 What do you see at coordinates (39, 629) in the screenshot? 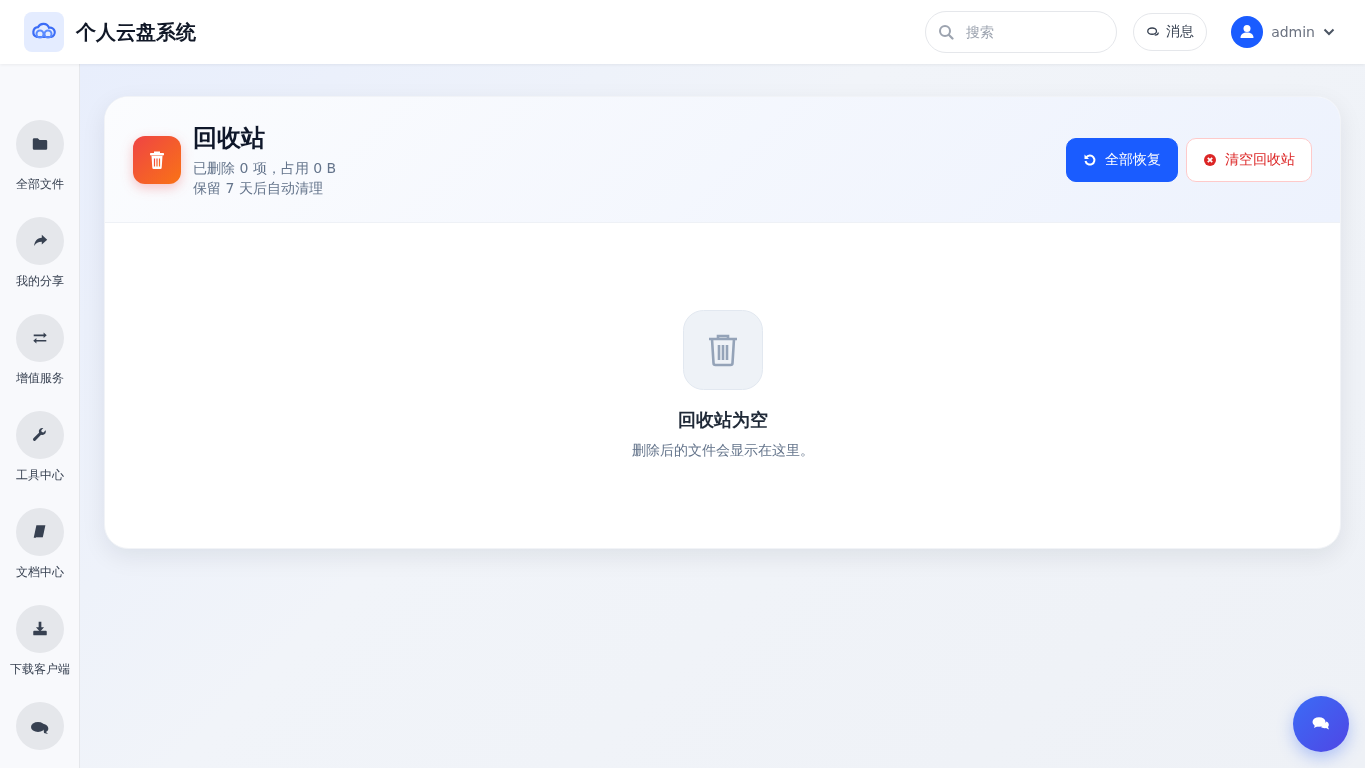
I see `download-icon` at bounding box center [39, 629].